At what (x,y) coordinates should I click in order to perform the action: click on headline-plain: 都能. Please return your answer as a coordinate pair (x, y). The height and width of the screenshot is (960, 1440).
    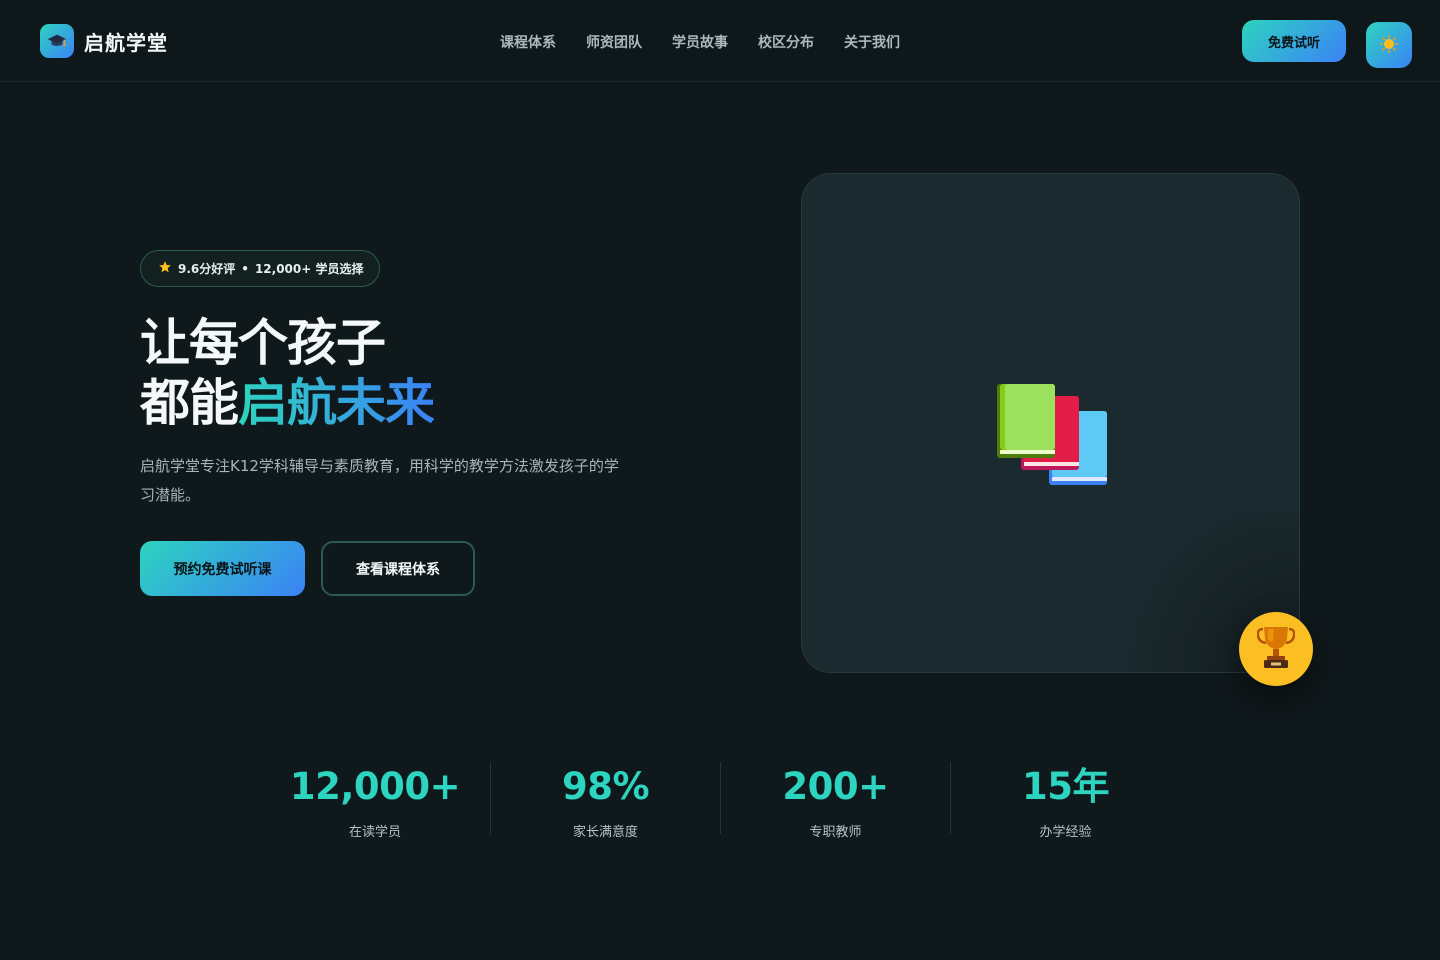
    Looking at the image, I should click on (189, 403).